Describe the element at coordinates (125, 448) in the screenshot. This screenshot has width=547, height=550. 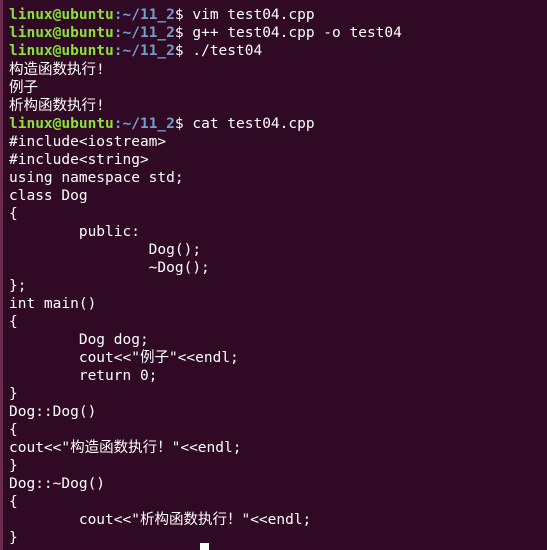
I see `file-line: cout<<"构造函数执行！"<<endl;` at that location.